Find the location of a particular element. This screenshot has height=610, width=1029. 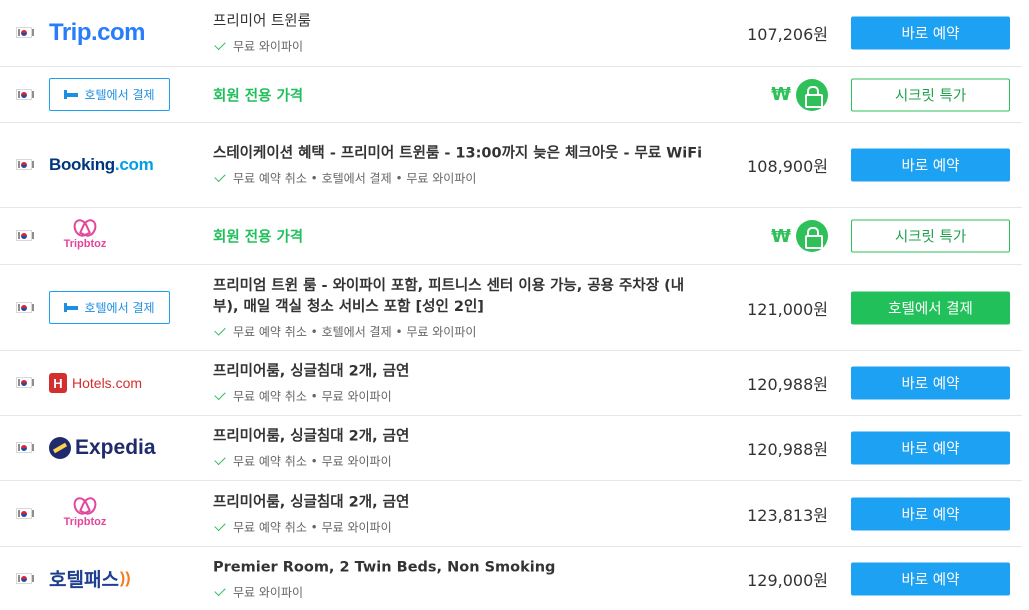

room-info: 프리미어룸, 싱글침대 2개, 금연 무료 예약 취소 • 무료 와이파이 is located at coordinates (458, 448).